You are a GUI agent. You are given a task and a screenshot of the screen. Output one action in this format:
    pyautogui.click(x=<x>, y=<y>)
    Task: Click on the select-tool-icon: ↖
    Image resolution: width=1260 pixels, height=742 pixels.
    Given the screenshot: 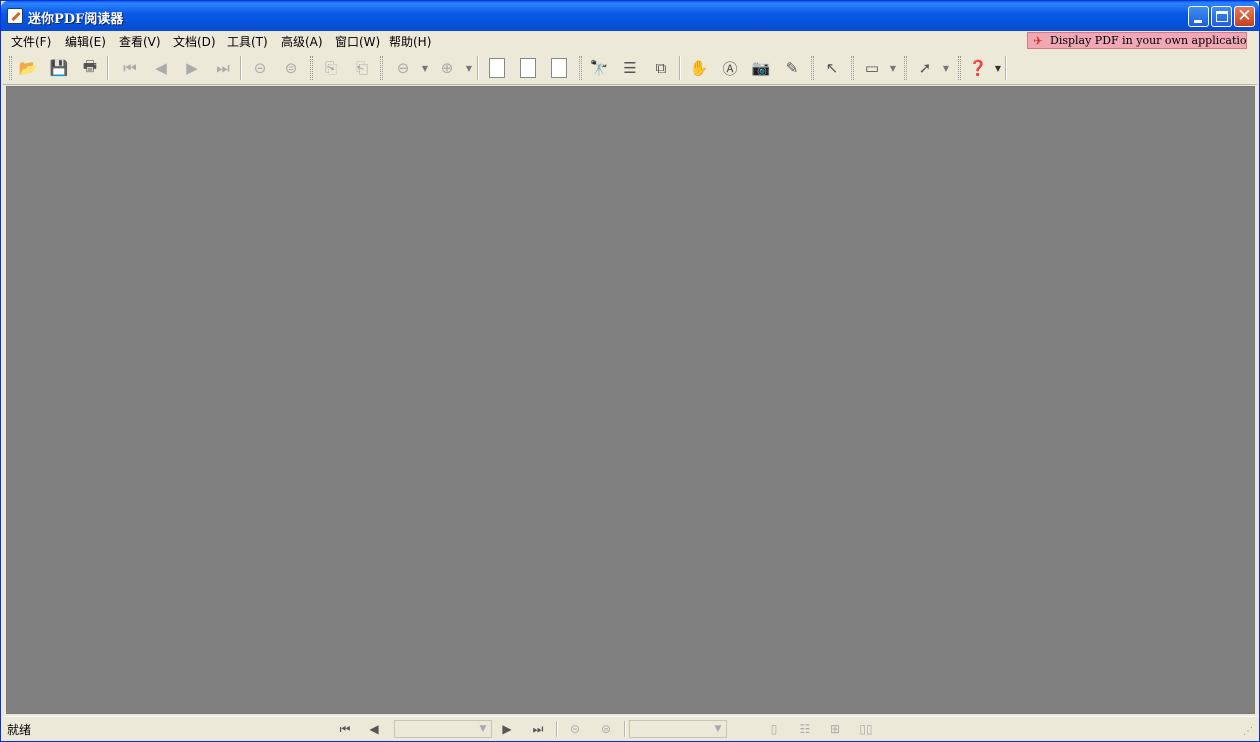 What is the action you would take?
    pyautogui.click(x=832, y=68)
    